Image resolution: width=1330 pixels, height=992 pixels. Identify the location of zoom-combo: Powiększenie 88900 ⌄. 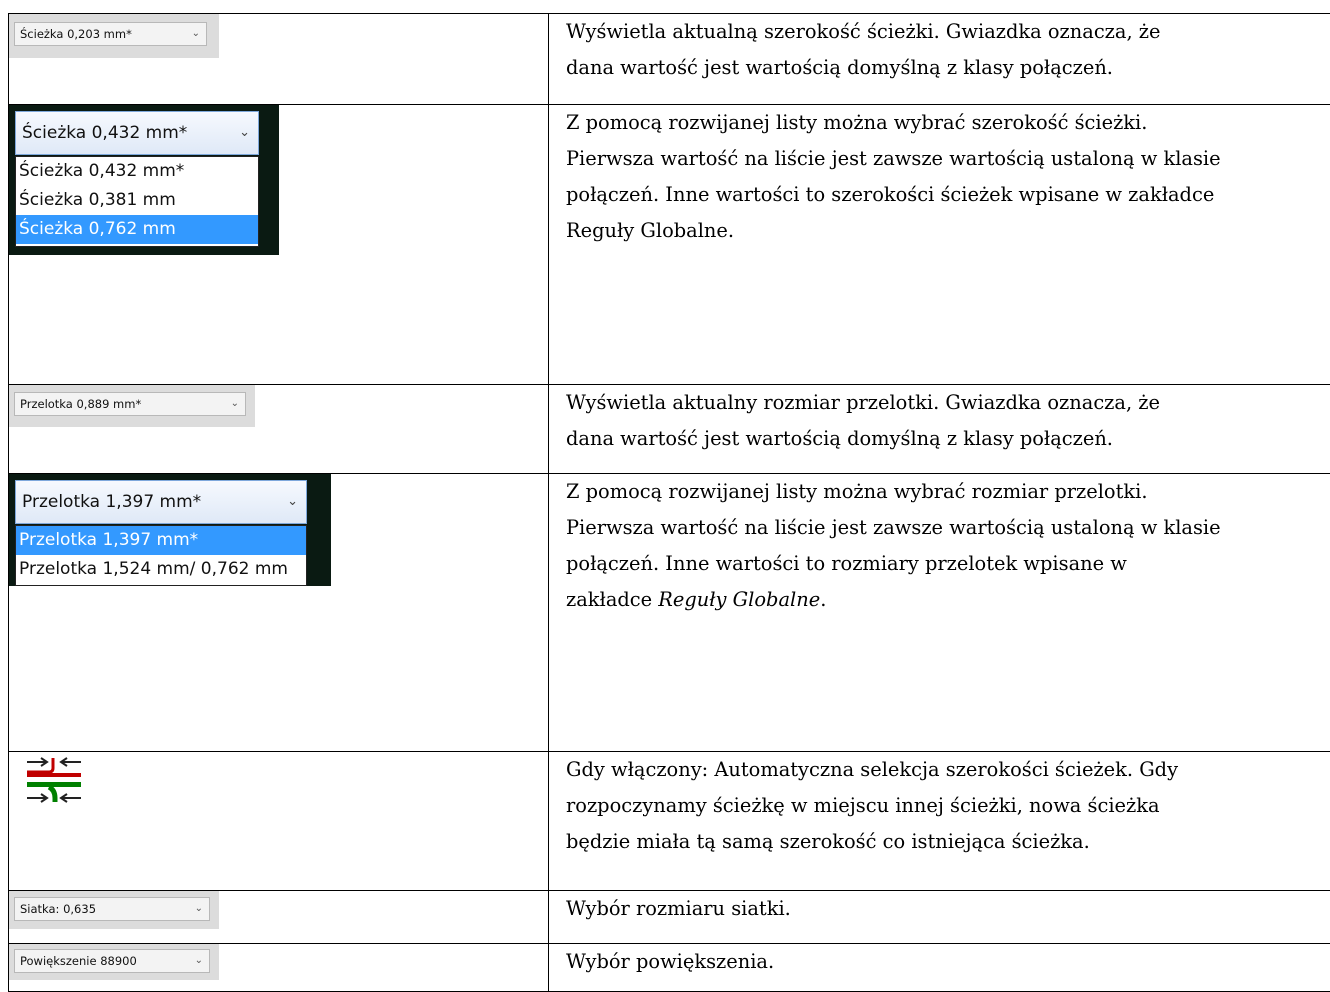
(112, 961).